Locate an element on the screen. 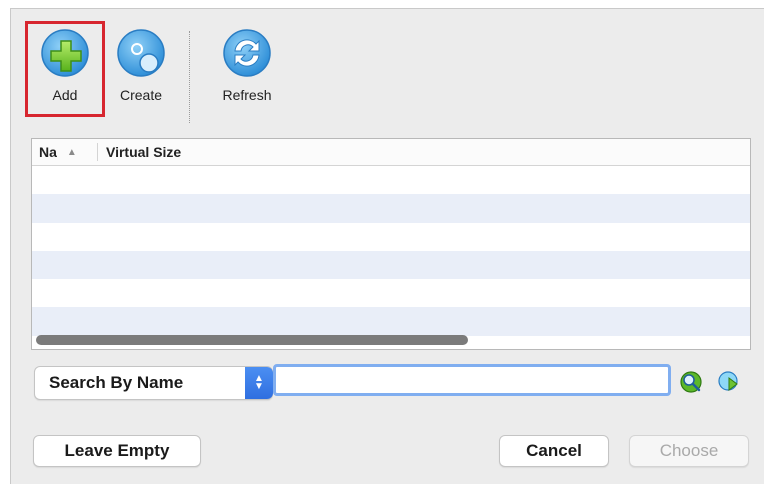  create-disk-icon is located at coordinates (141, 53).